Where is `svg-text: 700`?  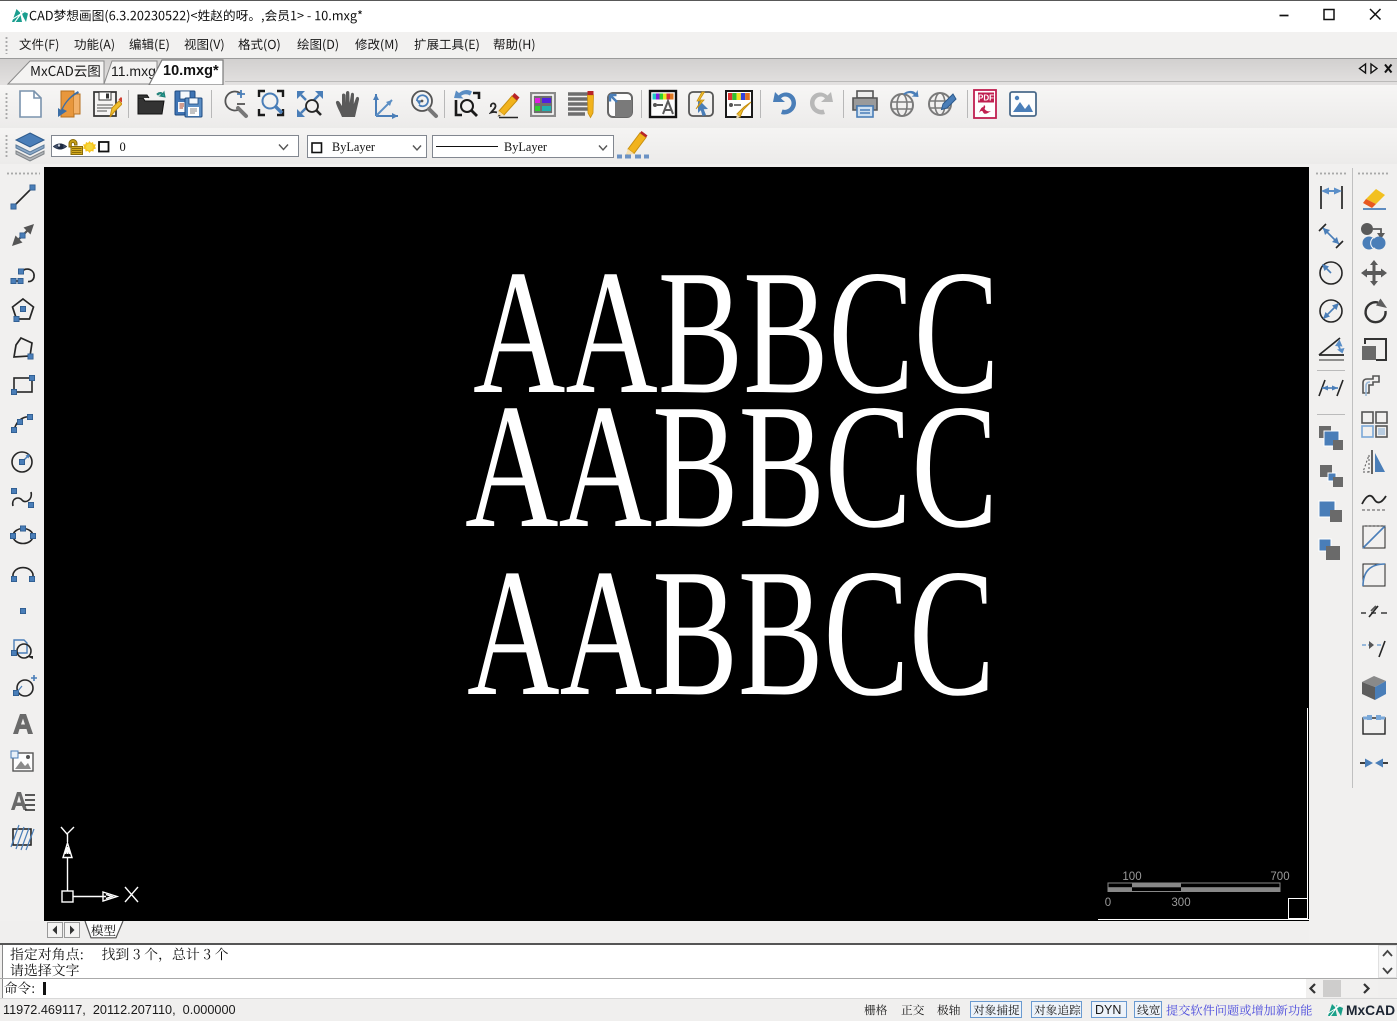
svg-text: 700 is located at coordinates (1279, 877).